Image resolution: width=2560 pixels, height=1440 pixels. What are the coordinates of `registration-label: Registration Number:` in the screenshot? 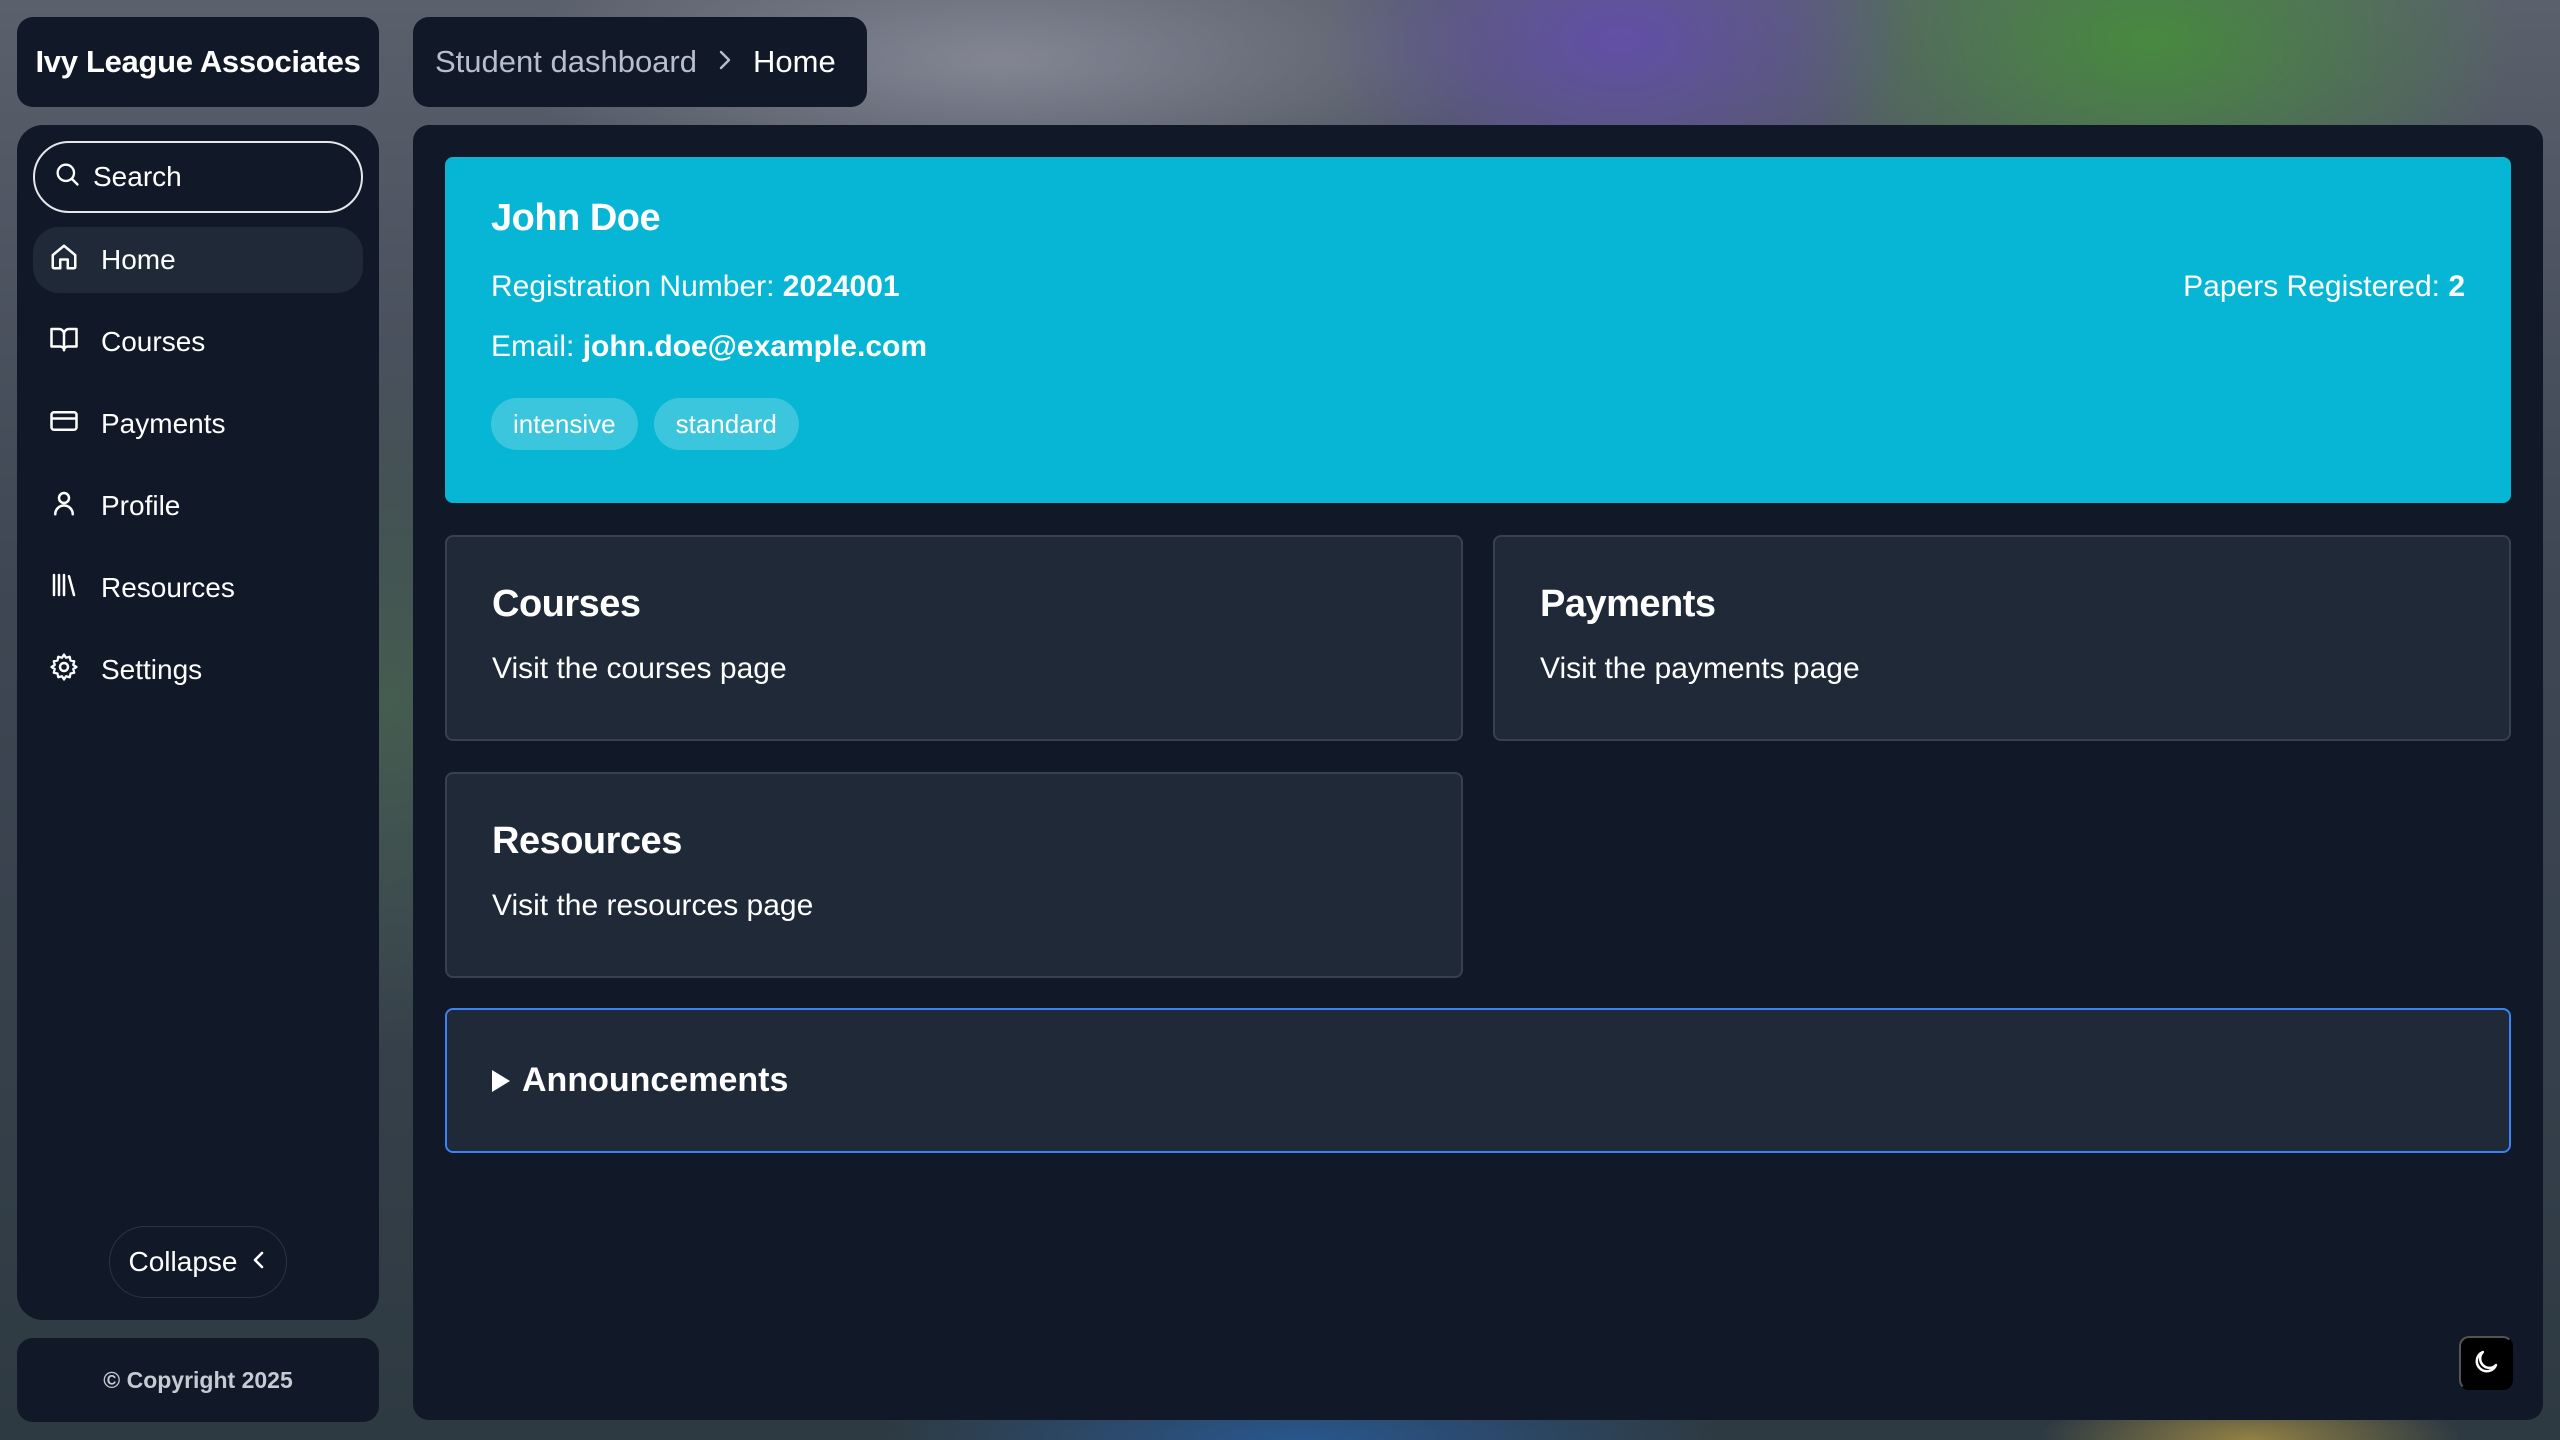 It's located at (633, 286).